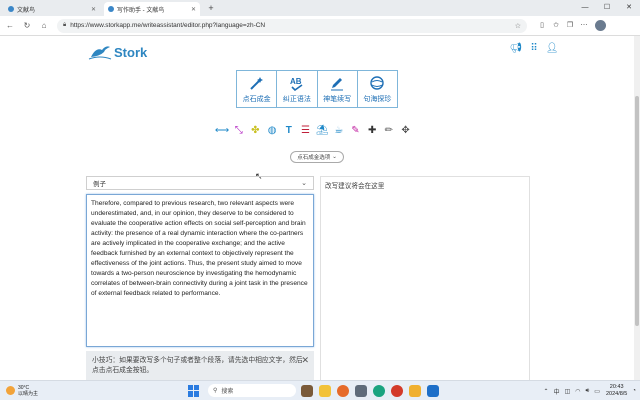 Image resolution: width=640 pixels, height=400 pixels. What do you see at coordinates (222, 130) in the screenshot?
I see `expand-horizontal-icon: ⟷` at bounding box center [222, 130].